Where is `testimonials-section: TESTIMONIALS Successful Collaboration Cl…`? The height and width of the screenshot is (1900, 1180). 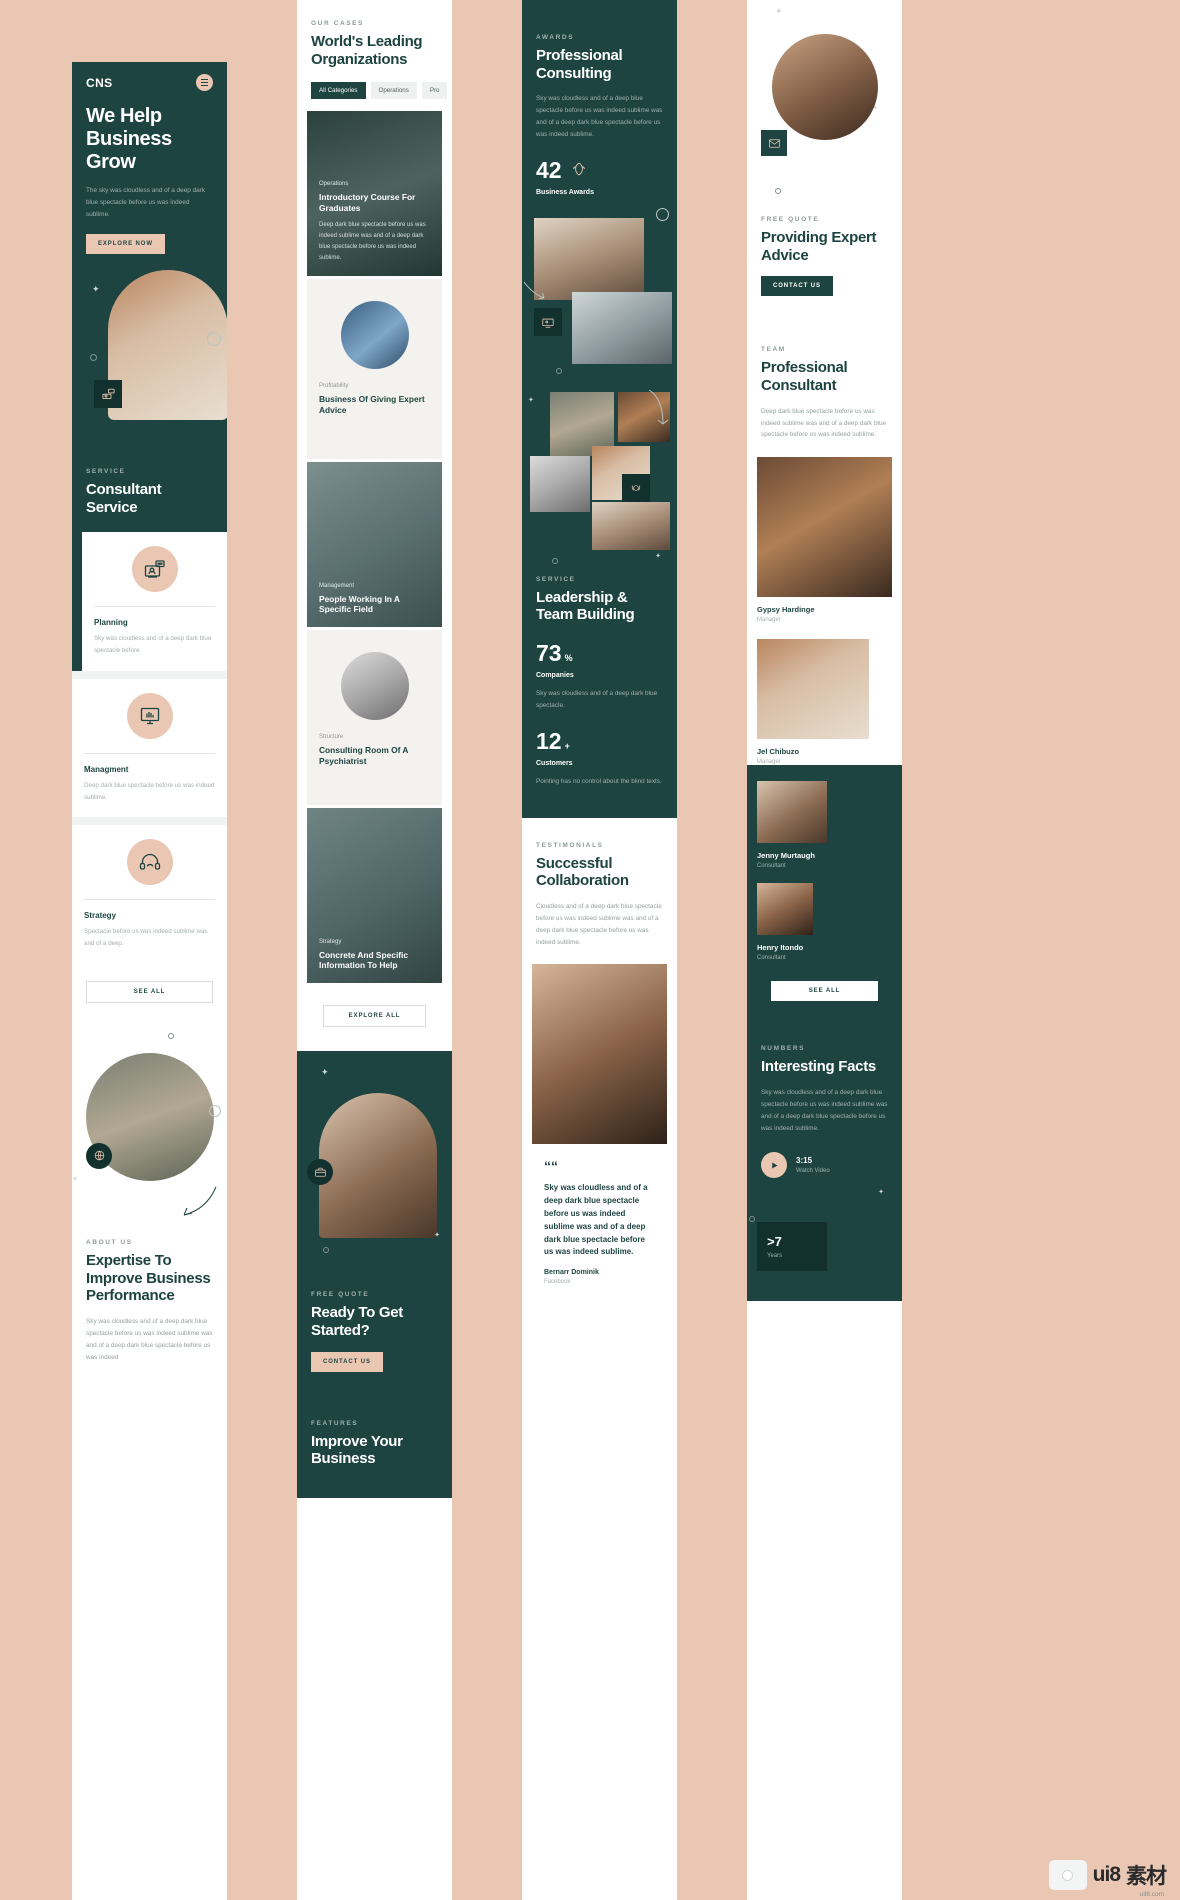
testimonials-section: TESTIMONIALS Successful Collaboration Cl… is located at coordinates (599, 891).